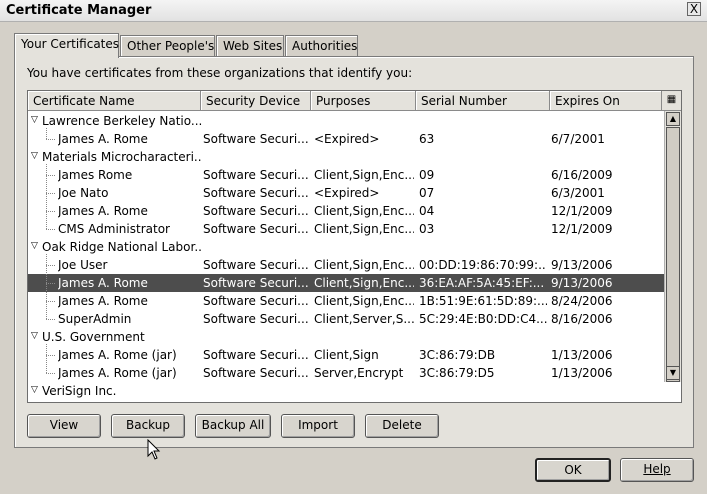 The width and height of the screenshot is (707, 494). What do you see at coordinates (673, 254) in the screenshot?
I see `scroll-thumb` at bounding box center [673, 254].